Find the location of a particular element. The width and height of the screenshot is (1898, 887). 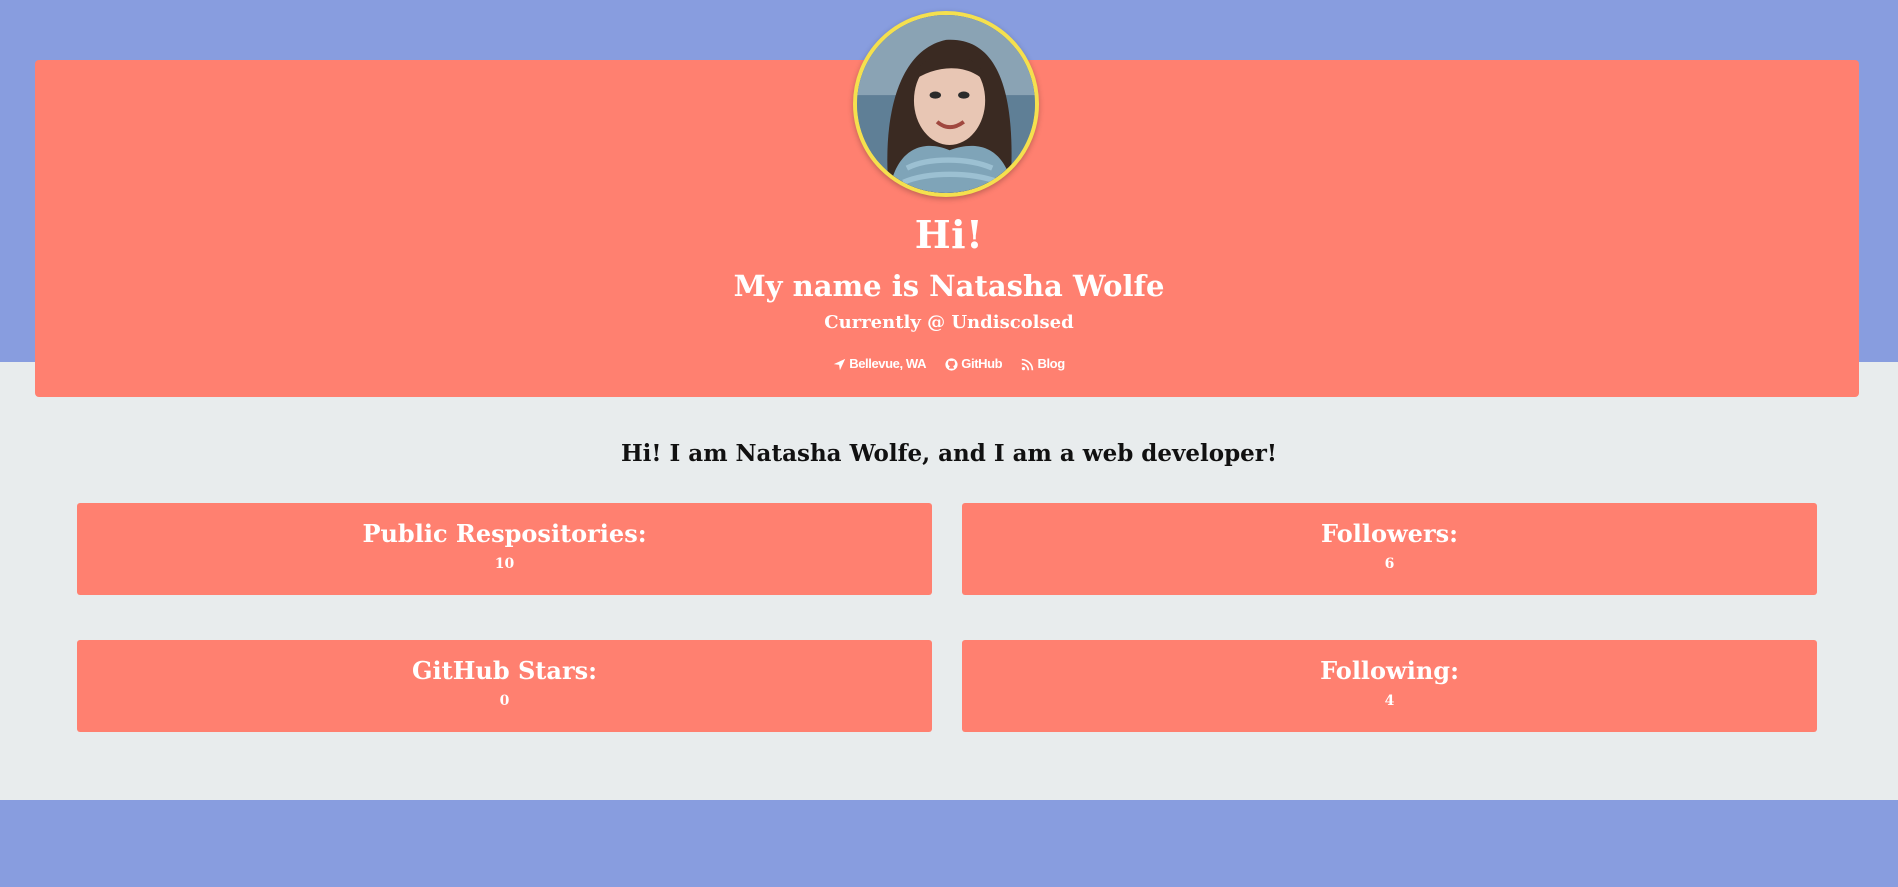

stat-value: 6 is located at coordinates (1389, 564).